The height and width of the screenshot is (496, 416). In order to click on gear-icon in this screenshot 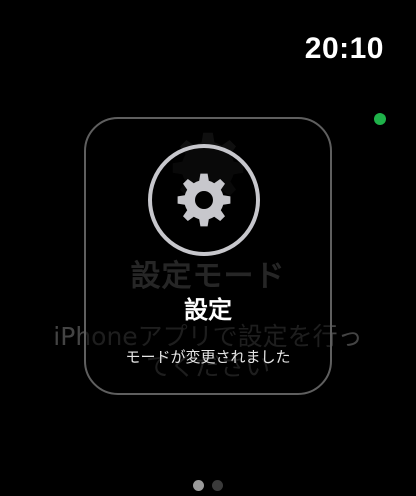, I will do `click(204, 200)`.